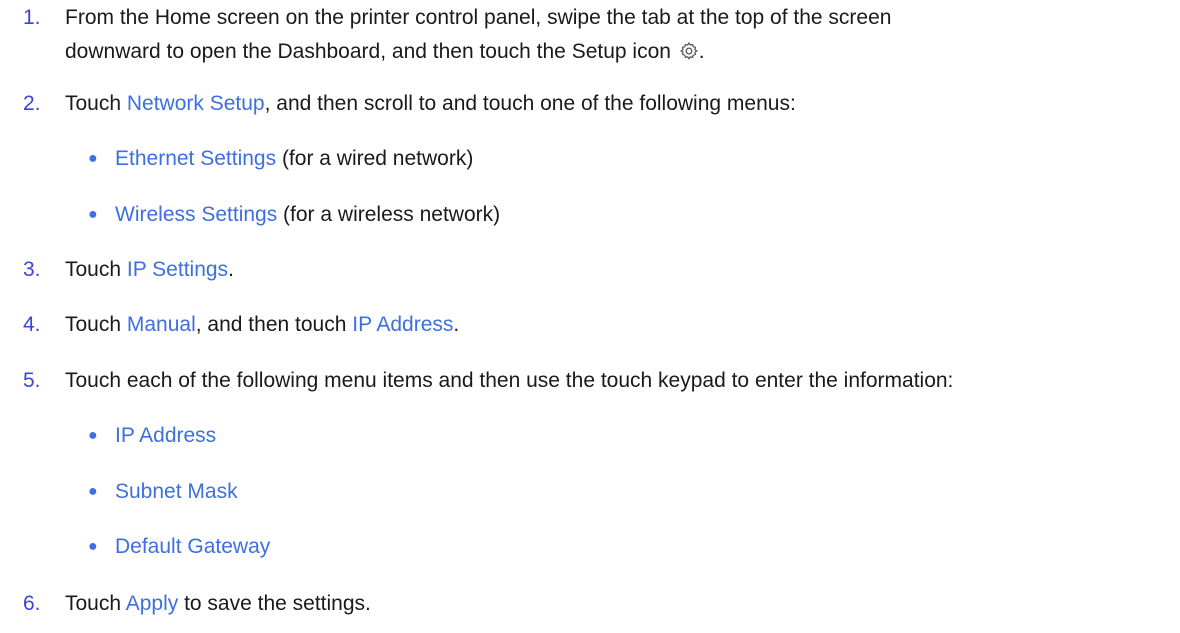  What do you see at coordinates (32, 17) in the screenshot?
I see `step-number: 1.` at bounding box center [32, 17].